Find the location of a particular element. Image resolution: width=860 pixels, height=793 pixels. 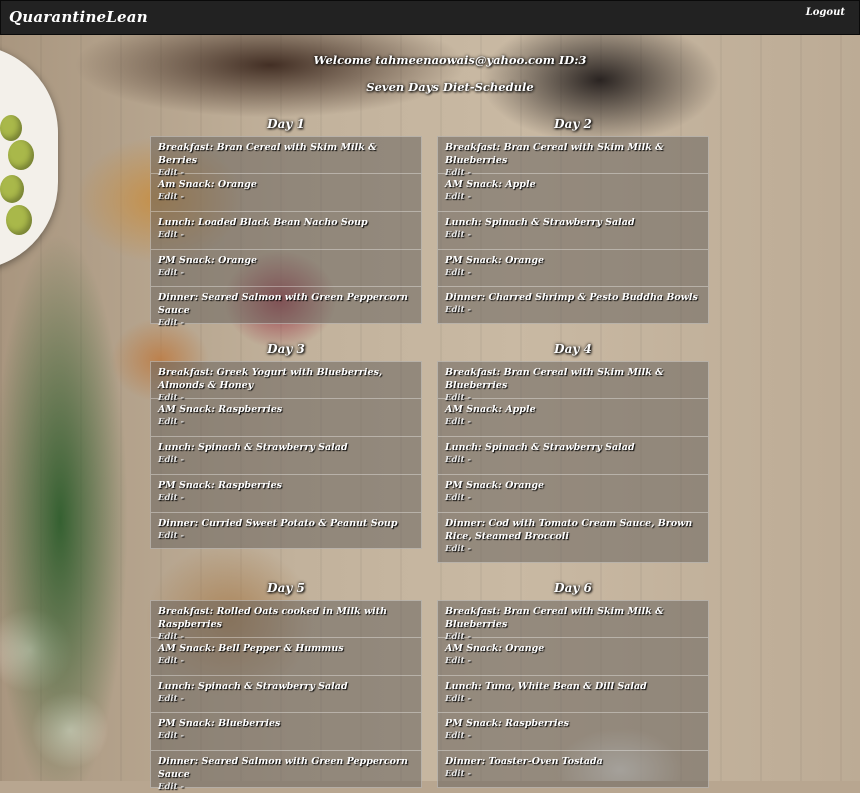

brand-logo: QuarantineLean is located at coordinates (78, 17).